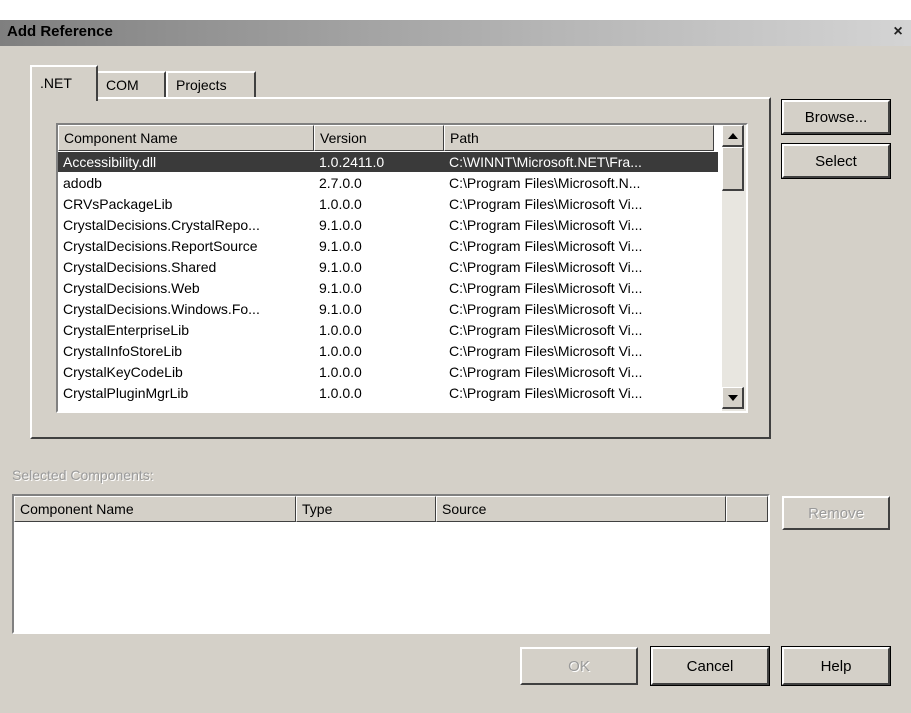  I want to click on cell-version: 2.7.0.0, so click(340, 183).